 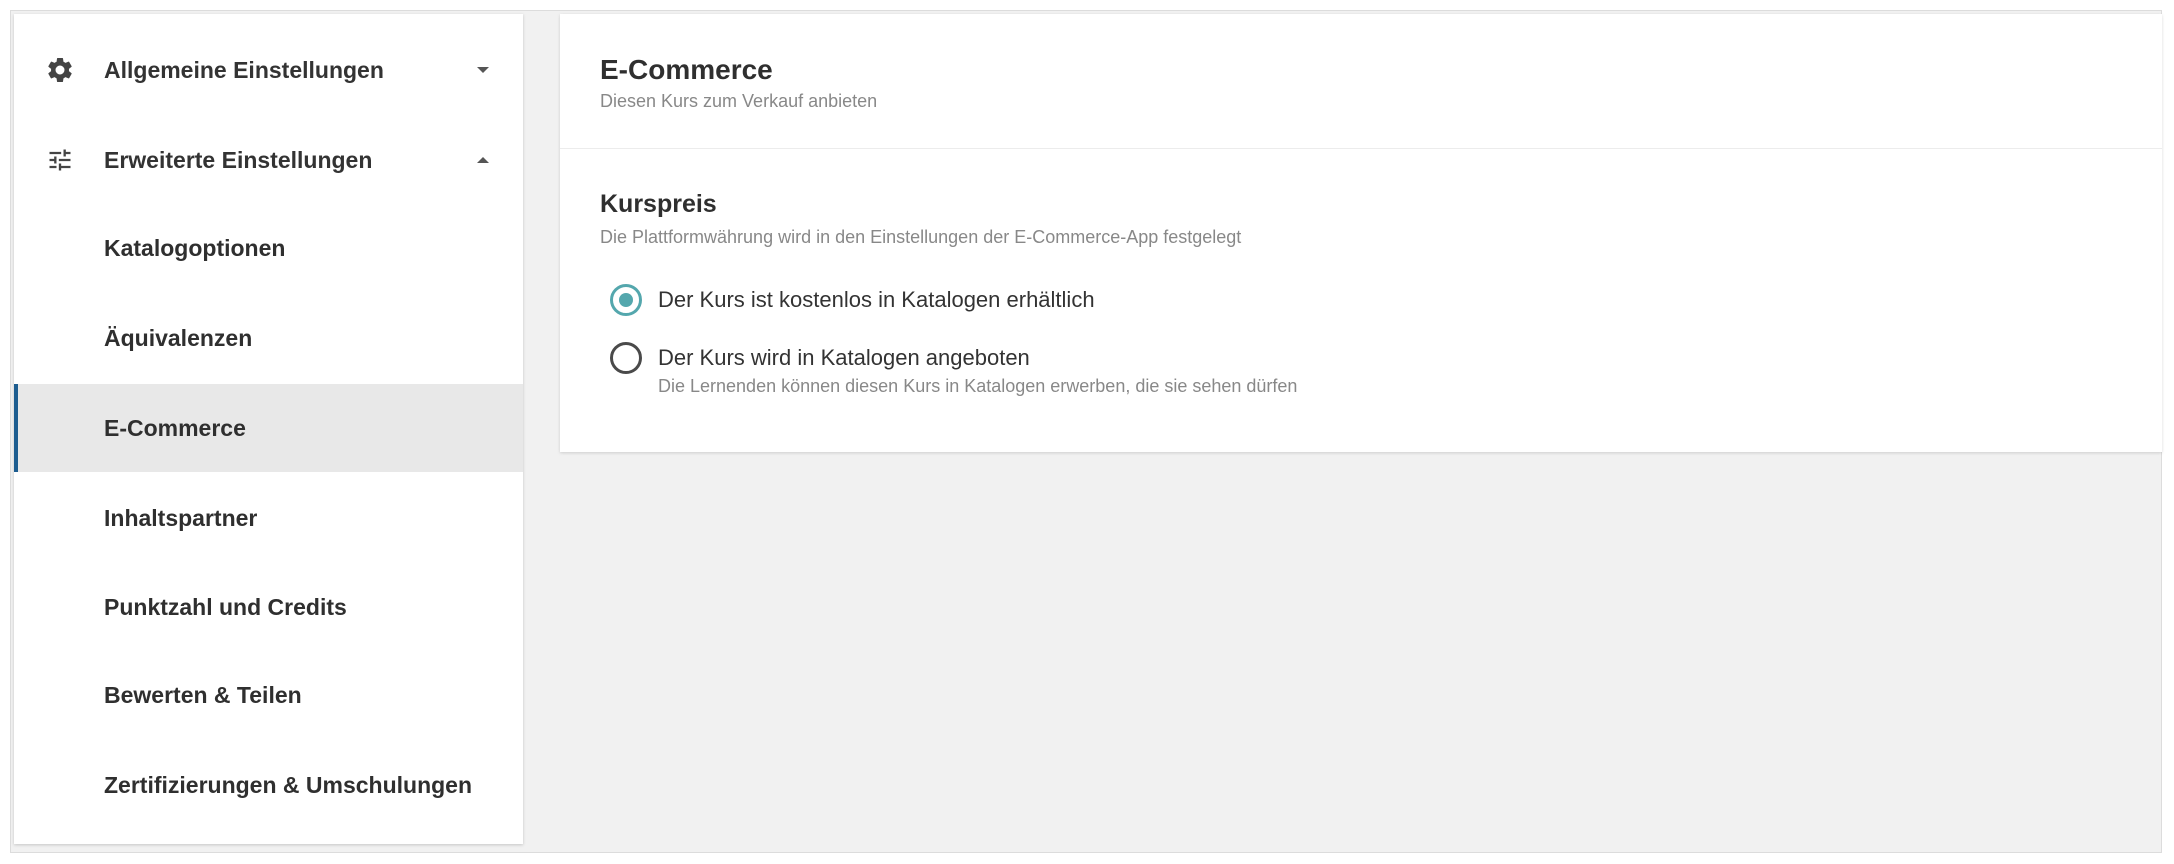 What do you see at coordinates (626, 300) in the screenshot?
I see `radio-button-checked` at bounding box center [626, 300].